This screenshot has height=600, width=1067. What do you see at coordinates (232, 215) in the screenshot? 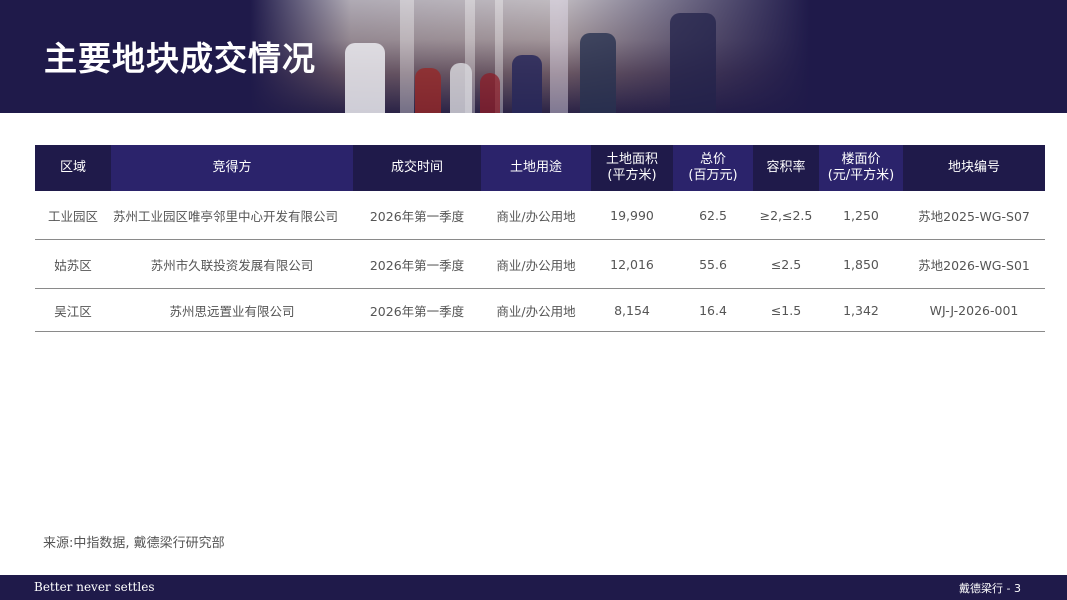
I see `cell-winner: 苏州工业园区唯亭邻里中心开发有限公司` at bounding box center [232, 215].